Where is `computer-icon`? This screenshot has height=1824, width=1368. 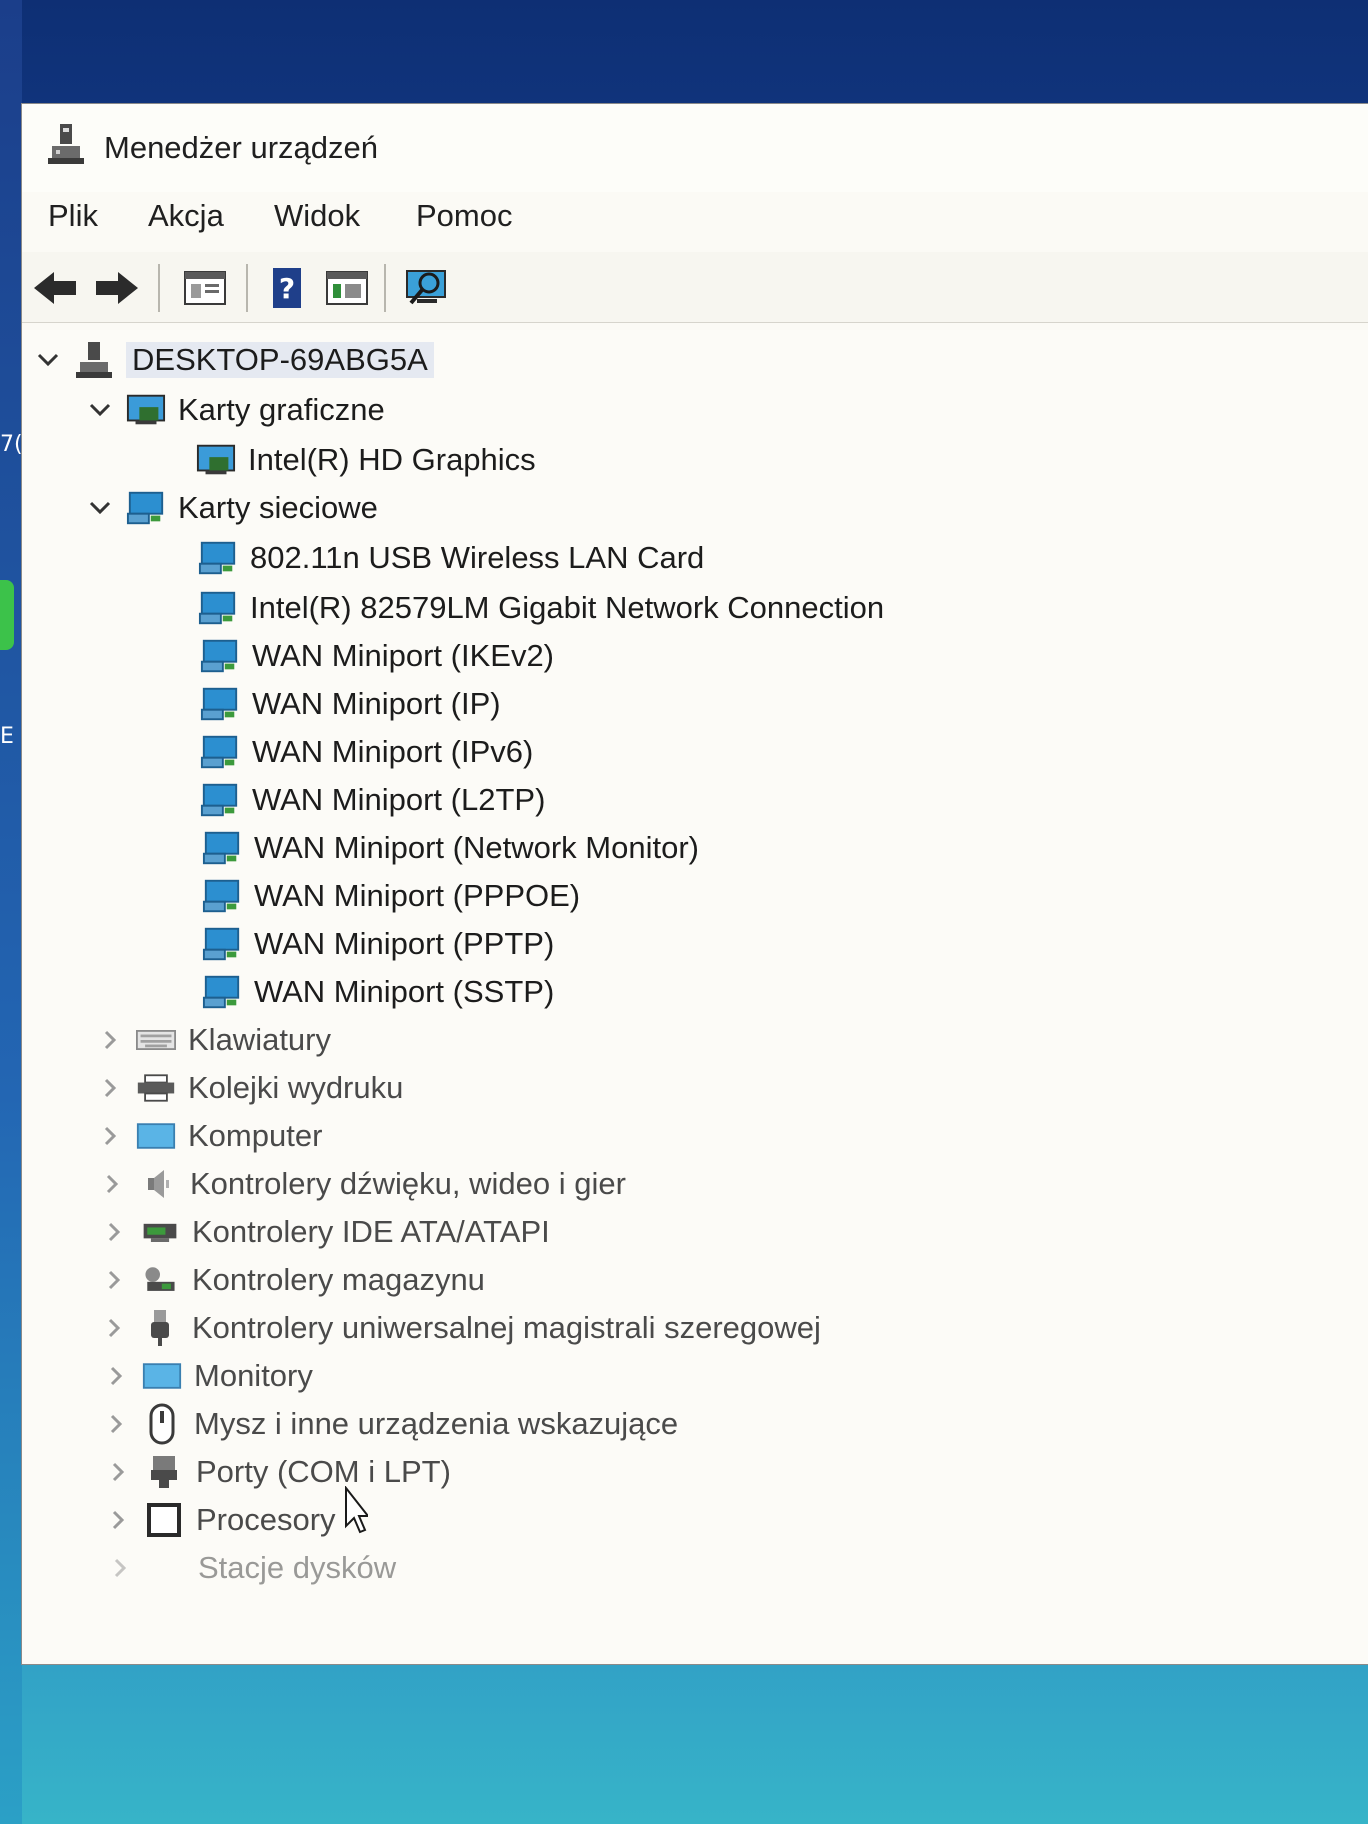 computer-icon is located at coordinates (156, 1136).